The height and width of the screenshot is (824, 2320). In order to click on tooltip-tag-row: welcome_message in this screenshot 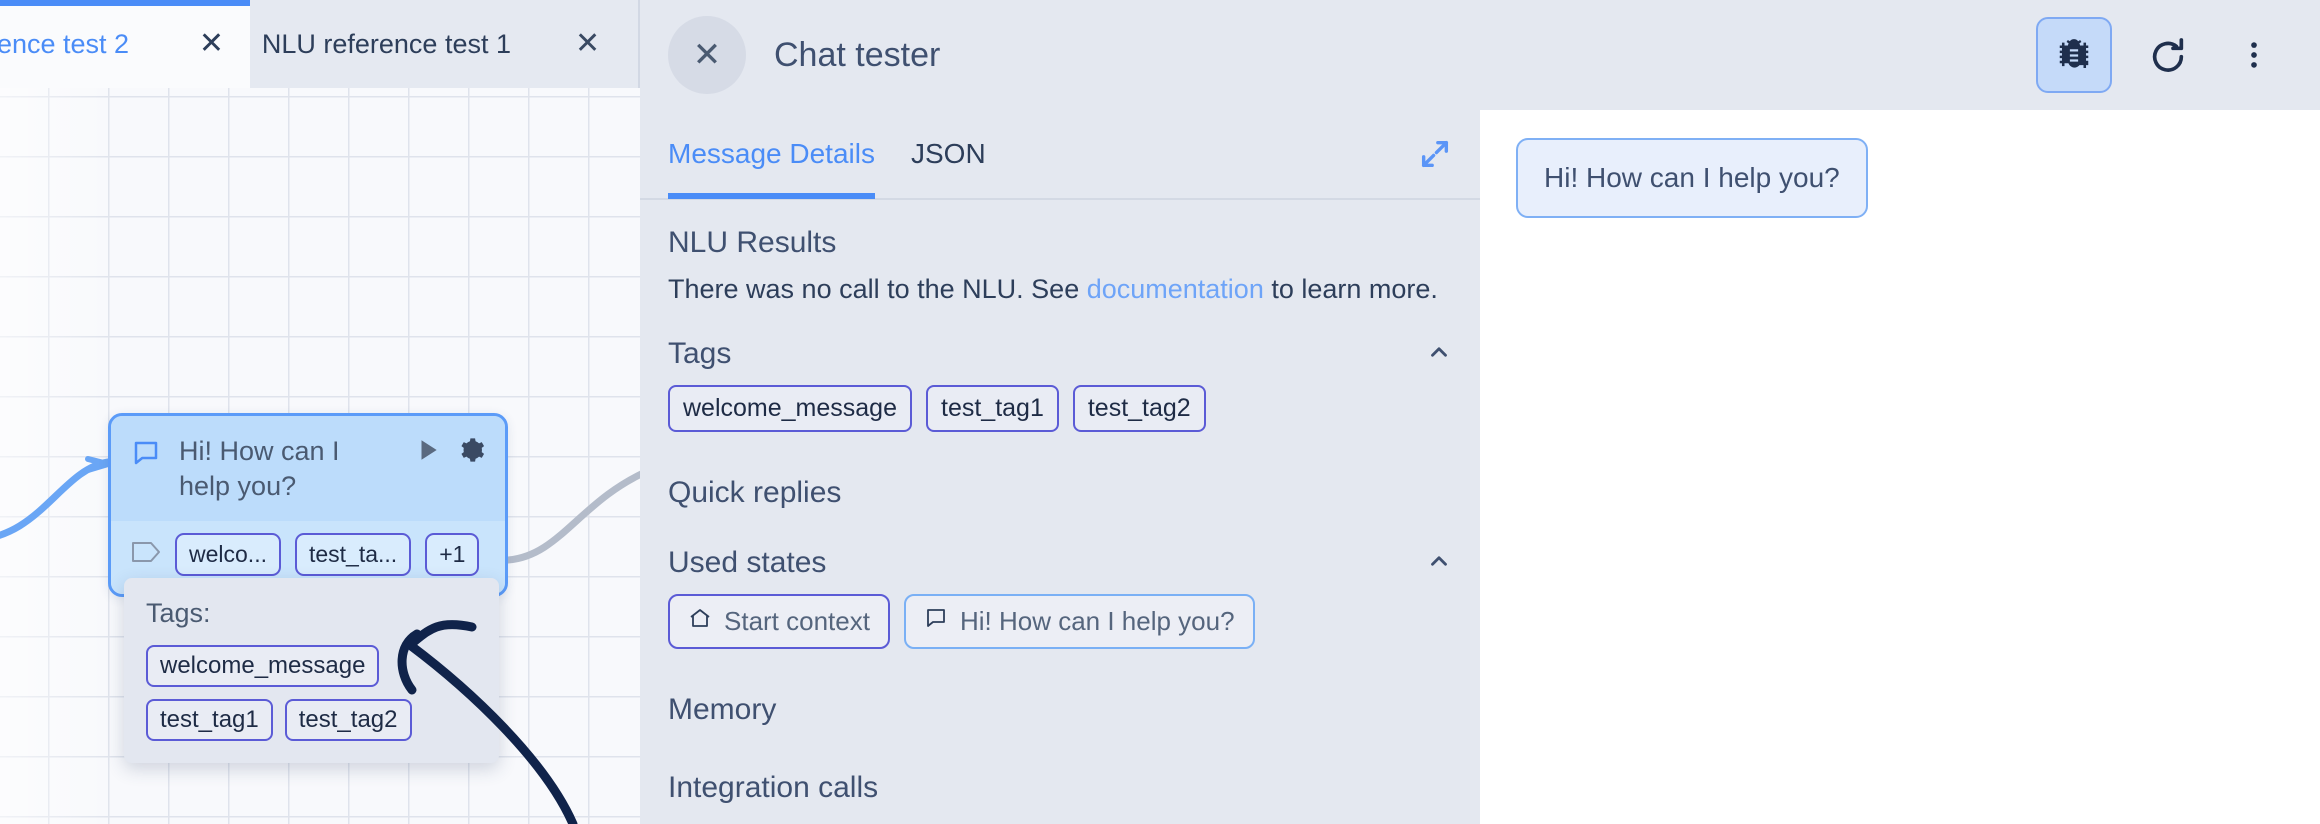, I will do `click(311, 666)`.